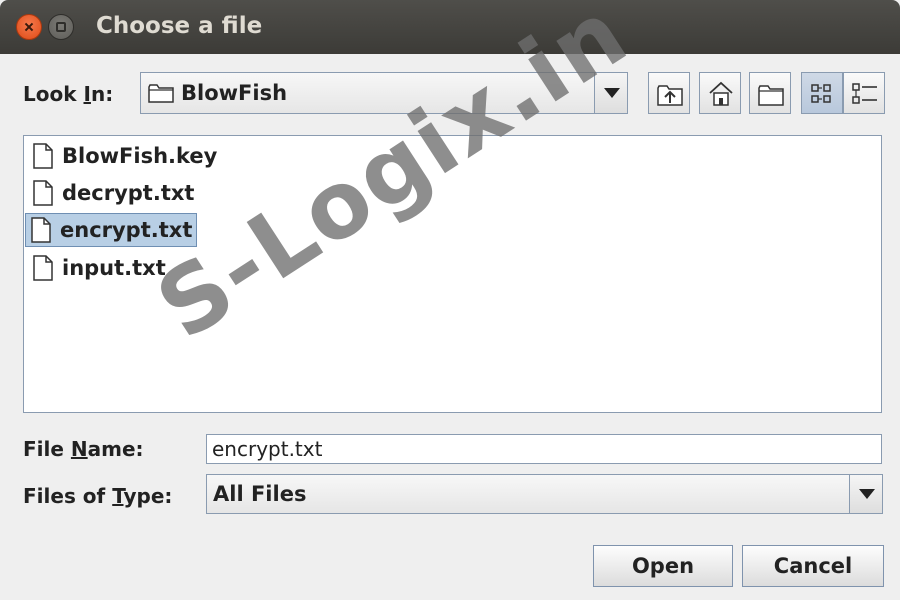  I want to click on details-view-button, so click(864, 93).